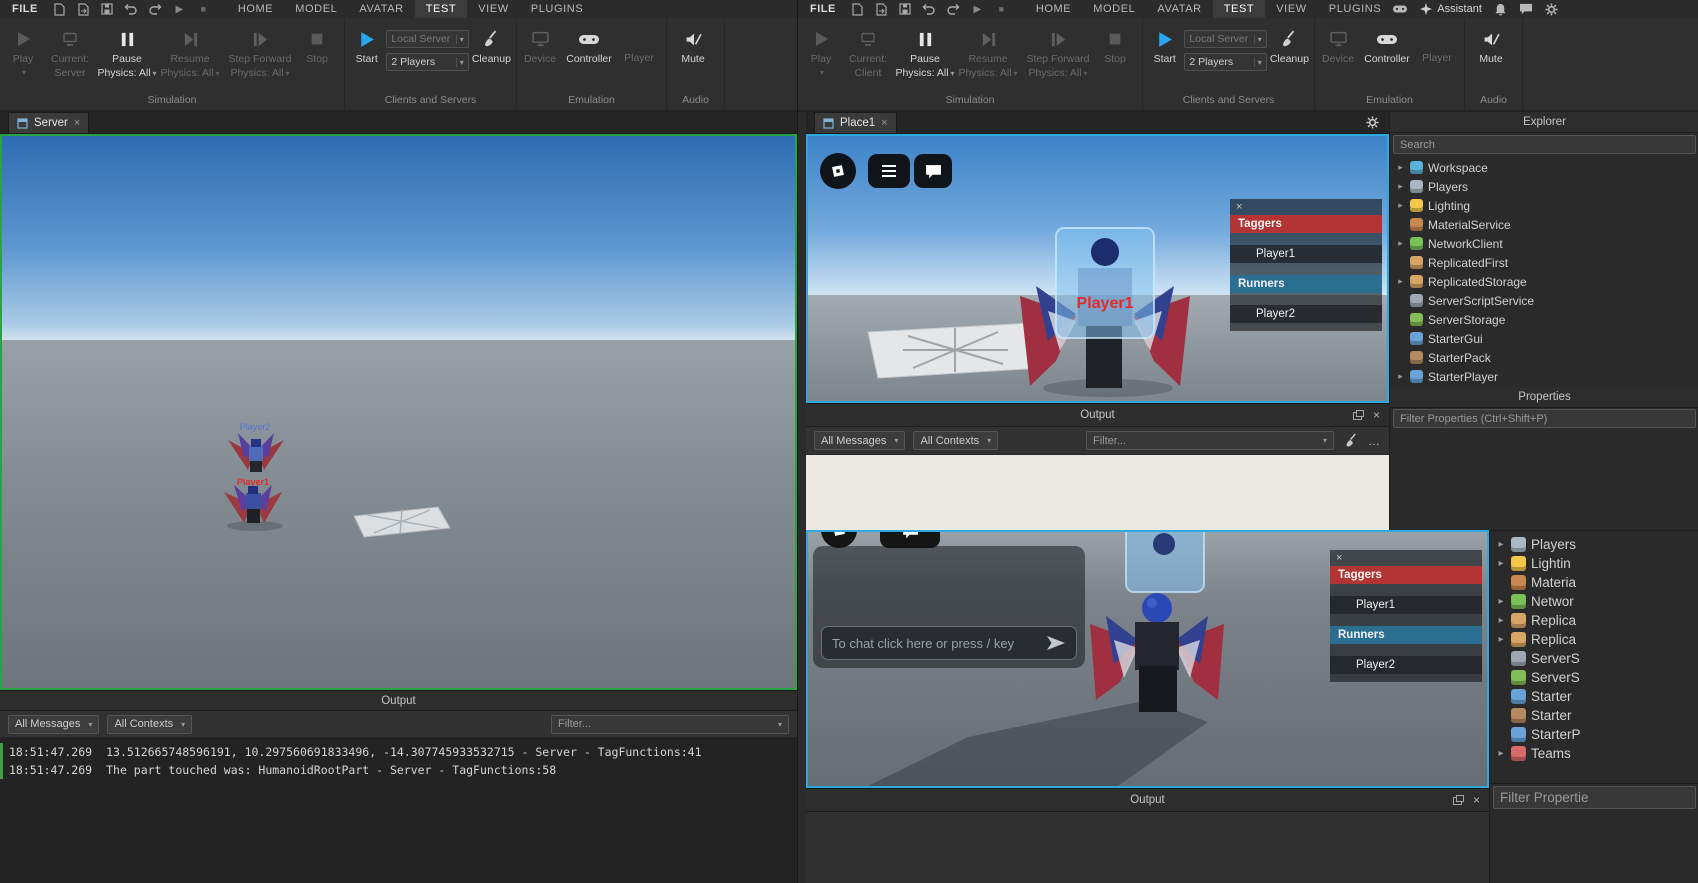 This screenshot has height=883, width=1698. I want to click on chat-toggle-button, so click(933, 171).